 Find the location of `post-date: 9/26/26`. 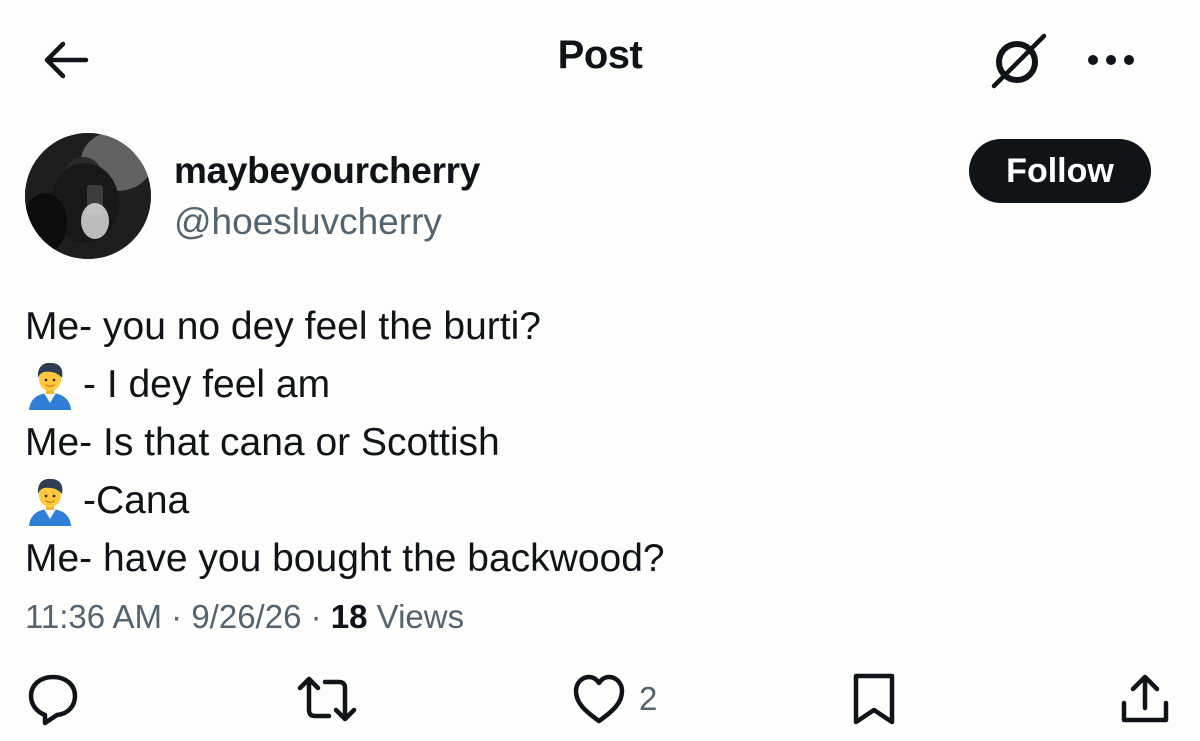

post-date: 9/26/26 is located at coordinates (246, 616).